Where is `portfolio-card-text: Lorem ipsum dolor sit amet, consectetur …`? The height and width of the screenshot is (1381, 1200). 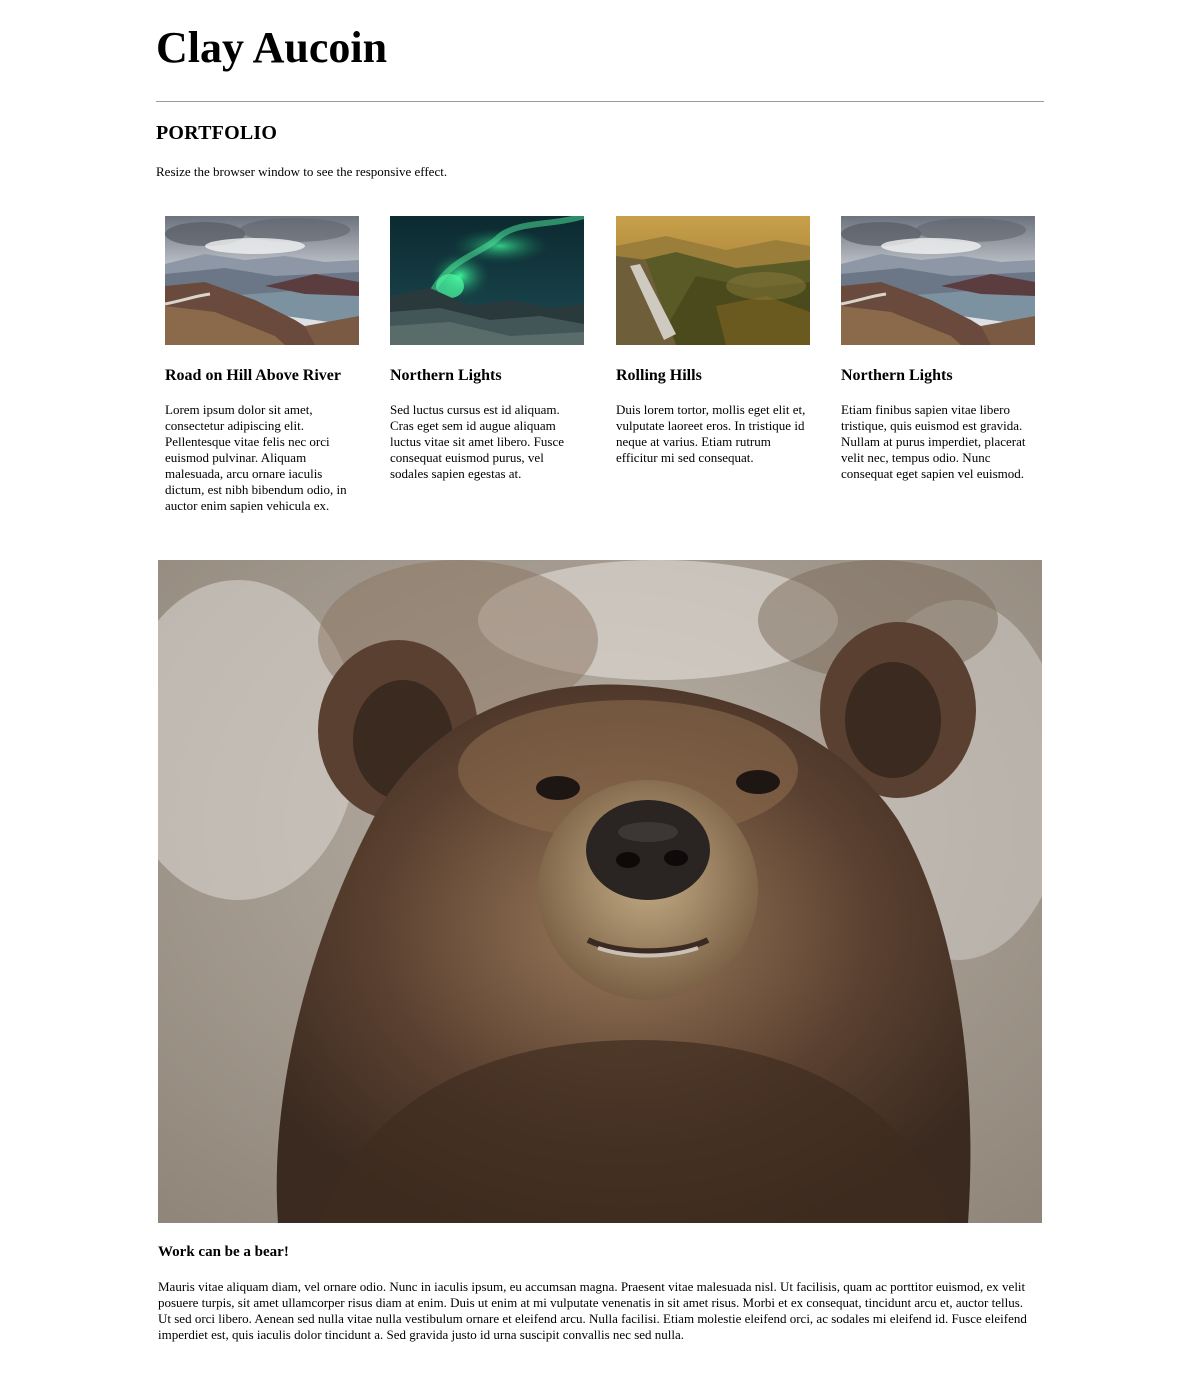 portfolio-card-text: Lorem ipsum dolor sit amet, consectetur … is located at coordinates (256, 457).